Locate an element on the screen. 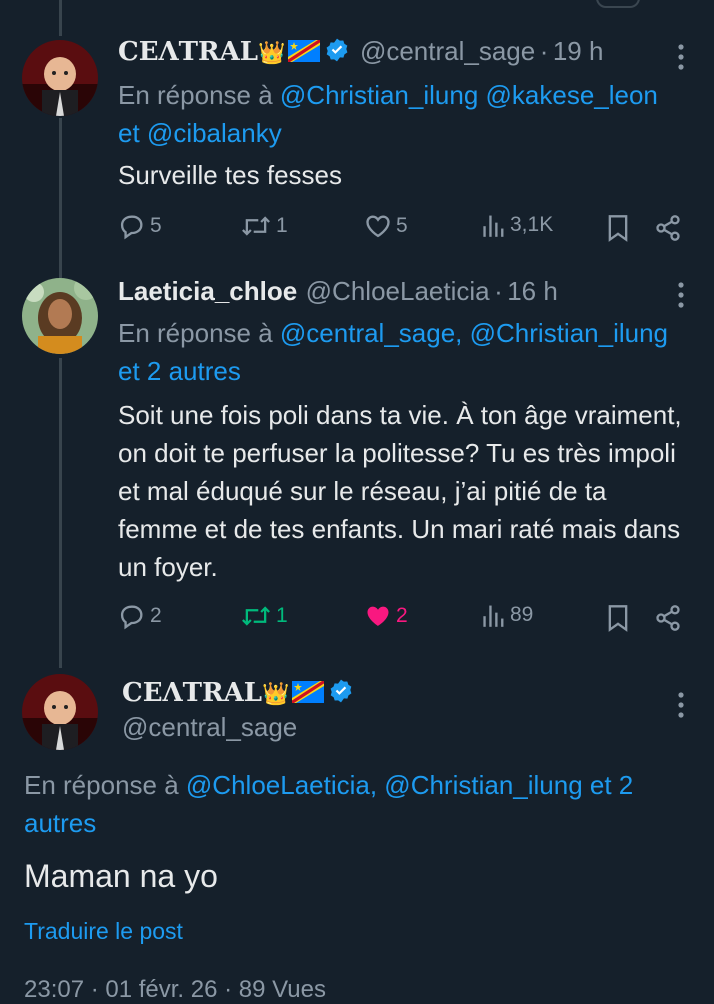 Image resolution: width=714 pixels, height=1004 pixels. tweet-header: CEɅTRAL👑 is located at coordinates (238, 693).